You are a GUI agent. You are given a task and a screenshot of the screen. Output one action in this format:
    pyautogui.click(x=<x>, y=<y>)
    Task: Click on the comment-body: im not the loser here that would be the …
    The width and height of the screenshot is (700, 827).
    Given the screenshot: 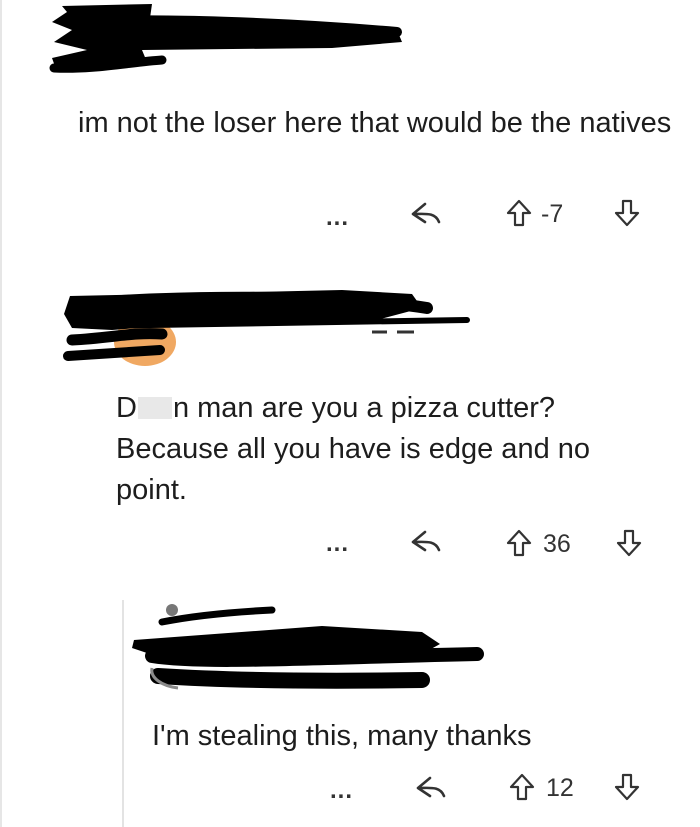 What is the action you would take?
    pyautogui.click(x=378, y=123)
    